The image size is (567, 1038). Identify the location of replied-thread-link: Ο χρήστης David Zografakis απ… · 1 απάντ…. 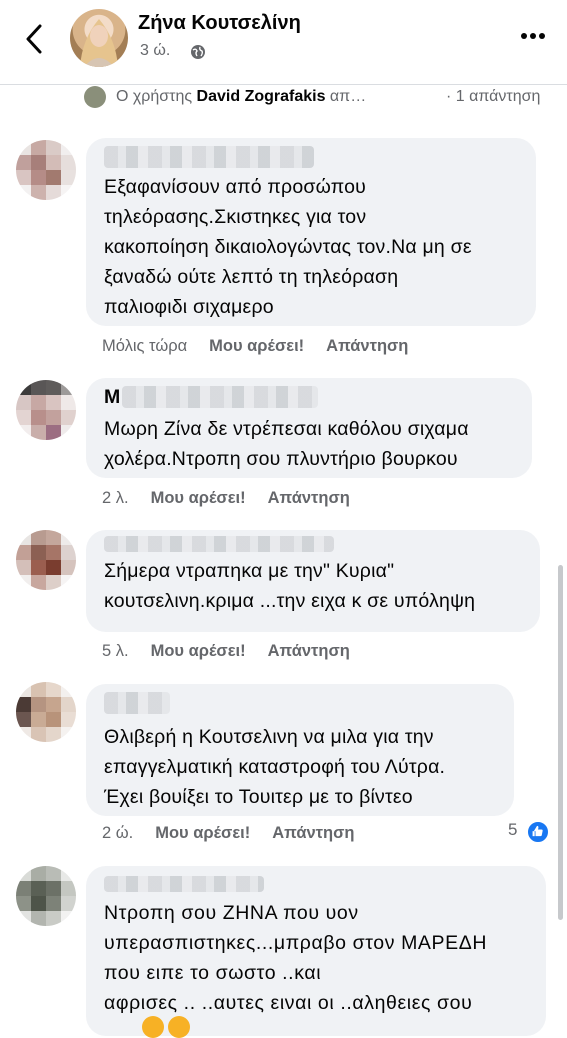
(325, 99).